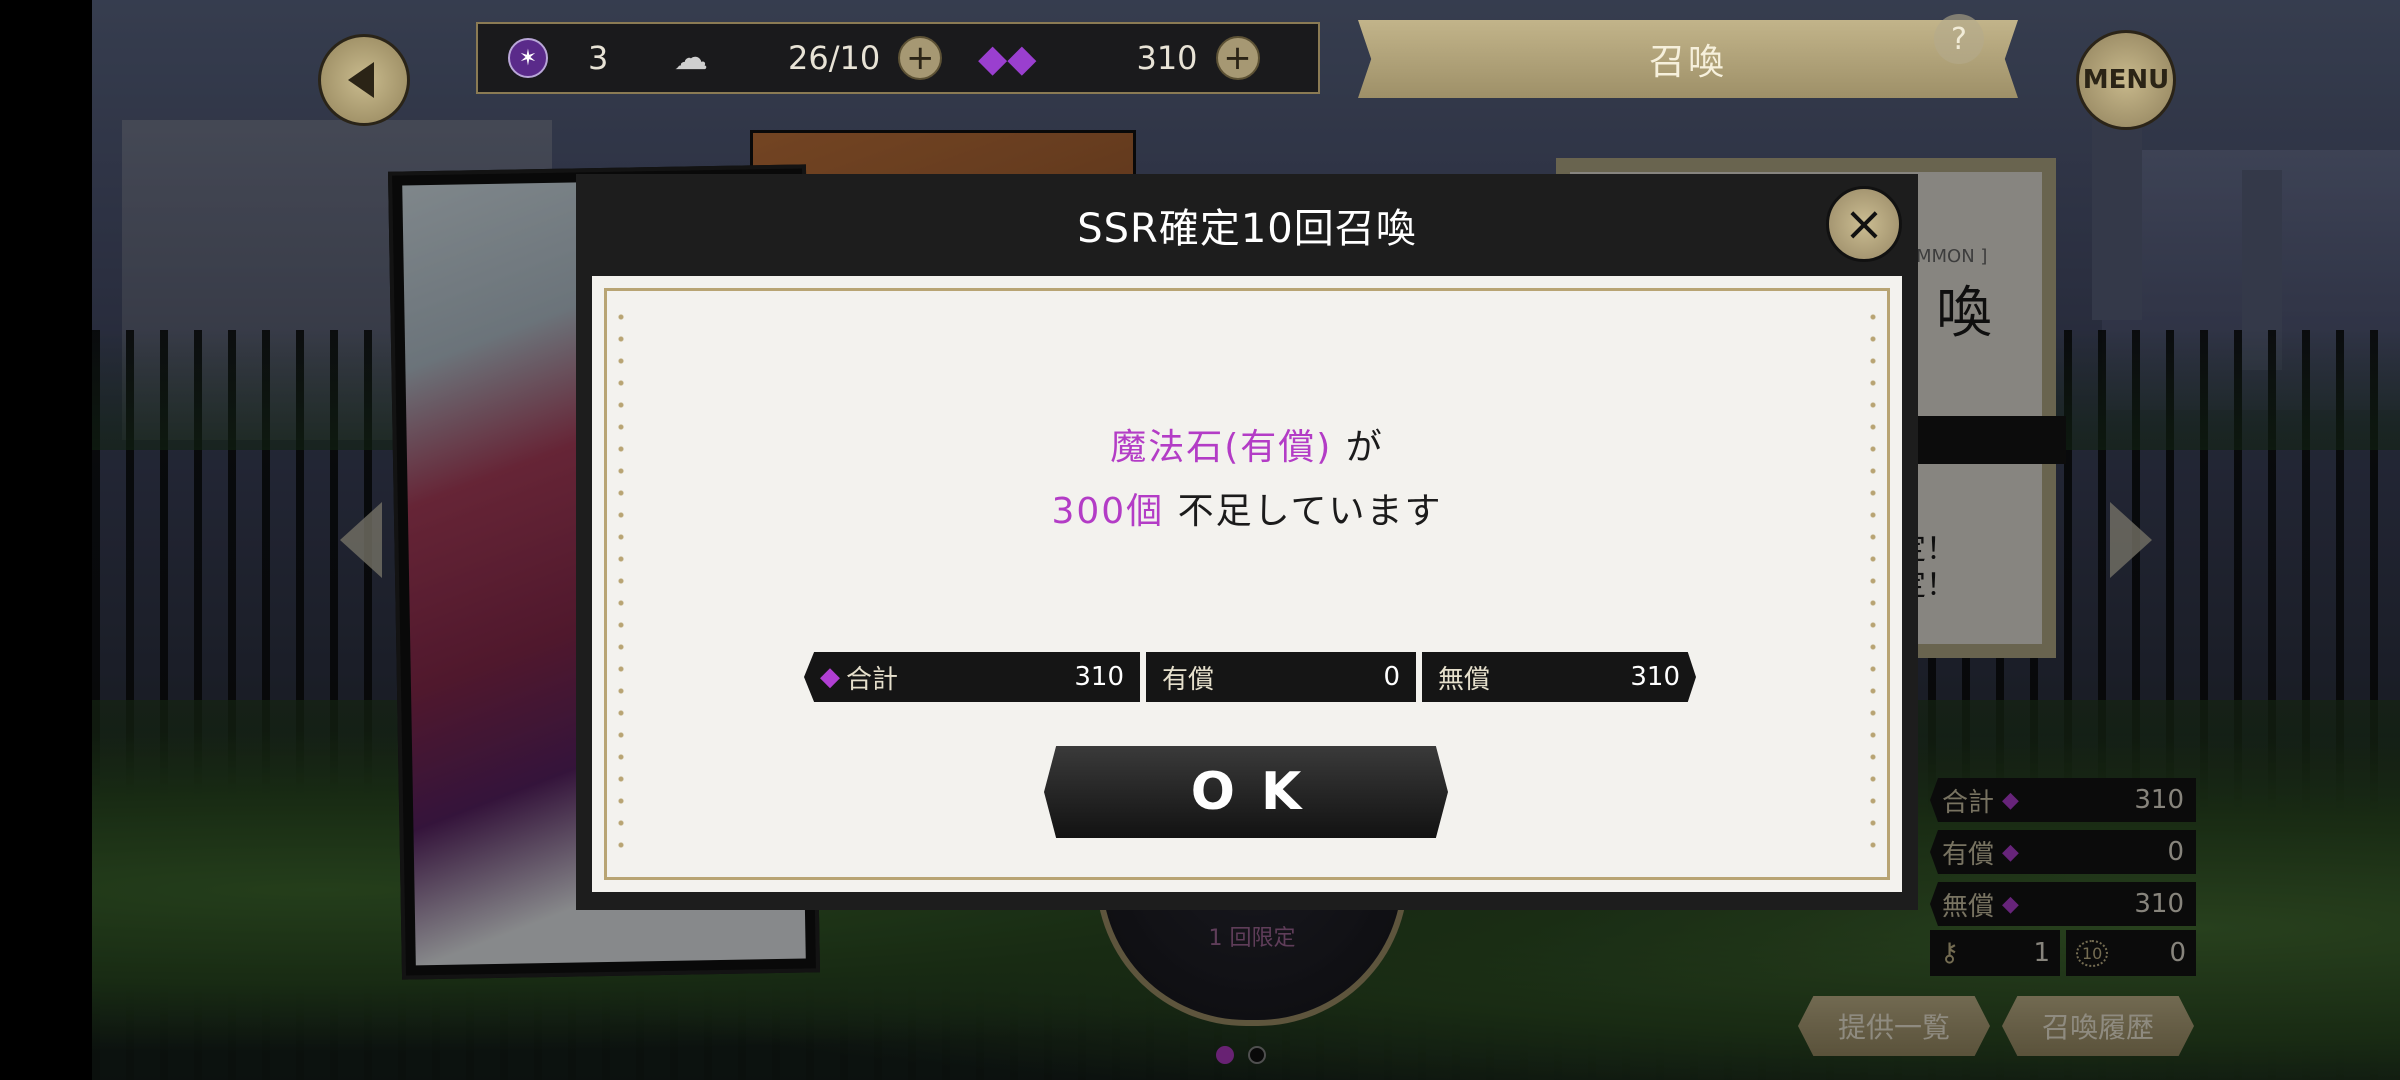 This screenshot has height=1080, width=2400. I want to click on currency-total-value: 310, so click(1099, 677).